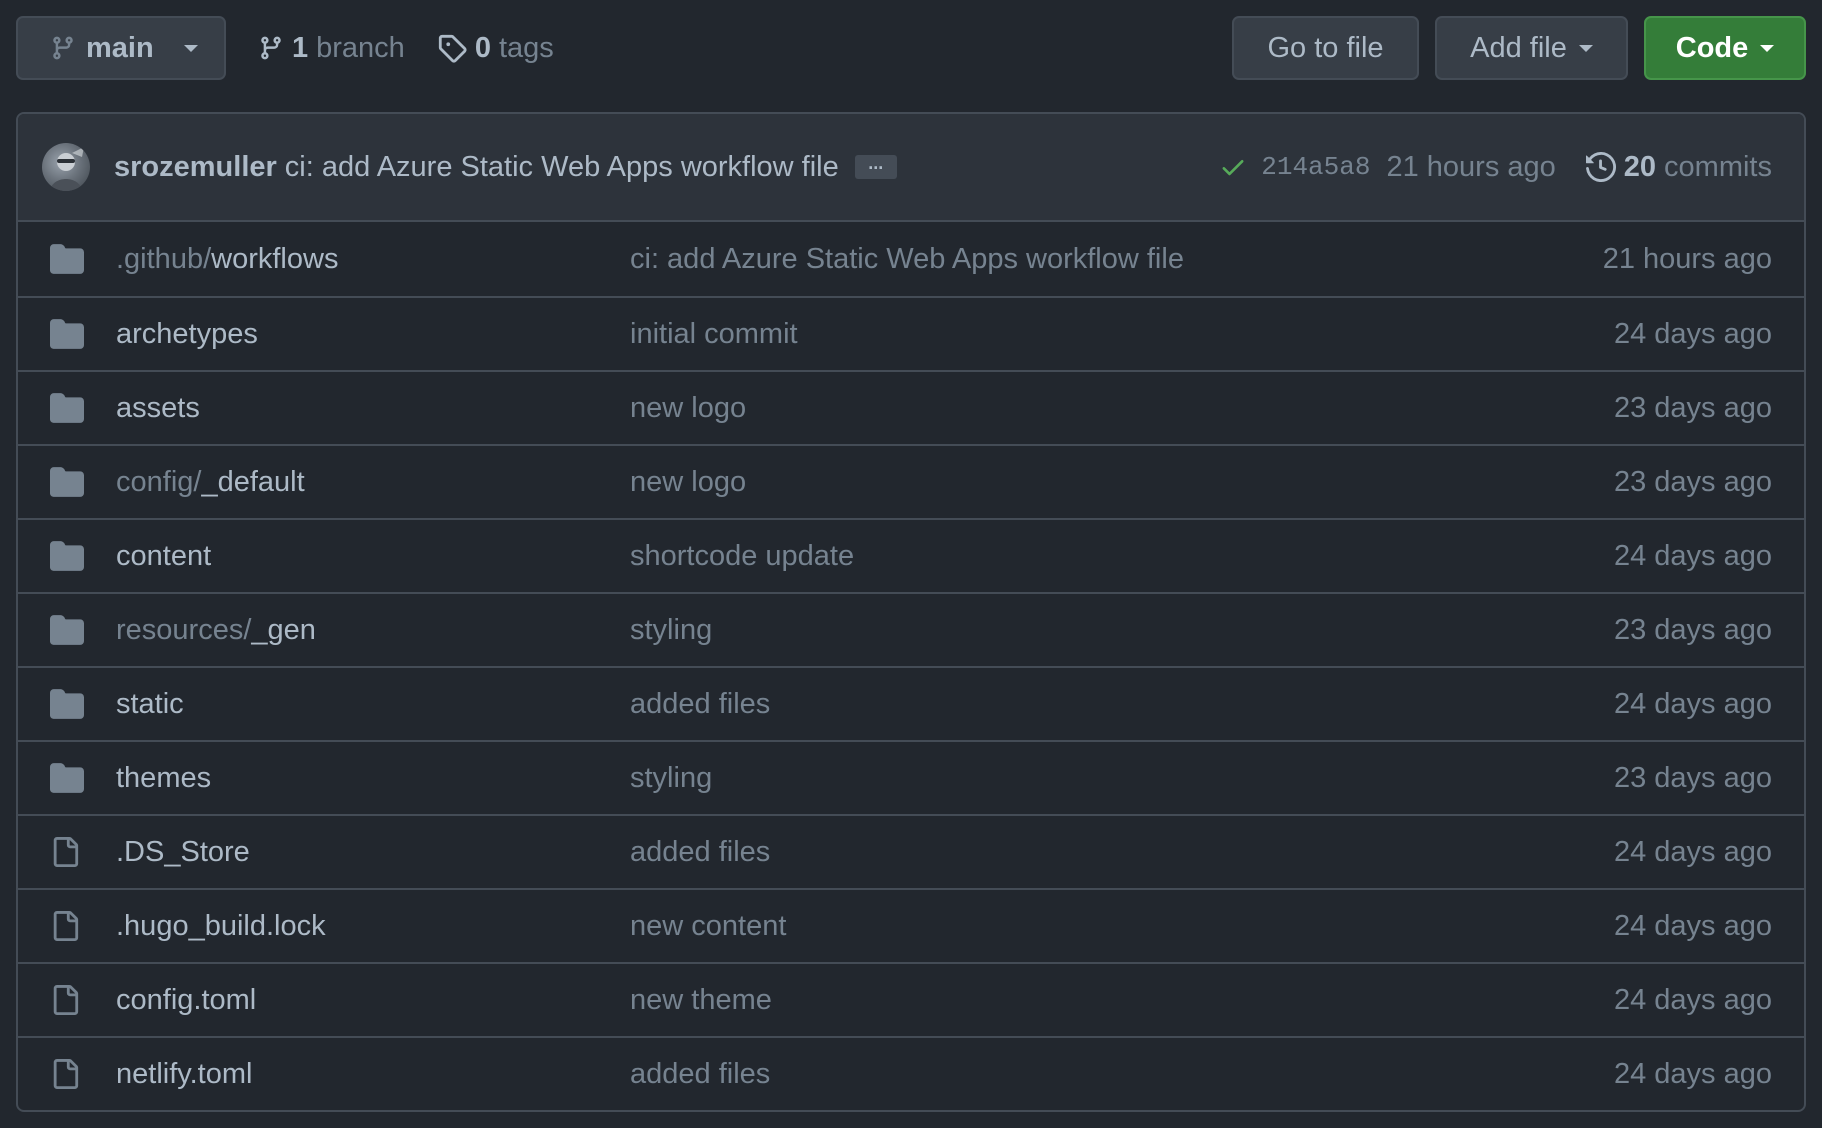 This screenshot has width=1822, height=1128. Describe the element at coordinates (1325, 48) in the screenshot. I see `go-to-file-button: Go to file` at that location.